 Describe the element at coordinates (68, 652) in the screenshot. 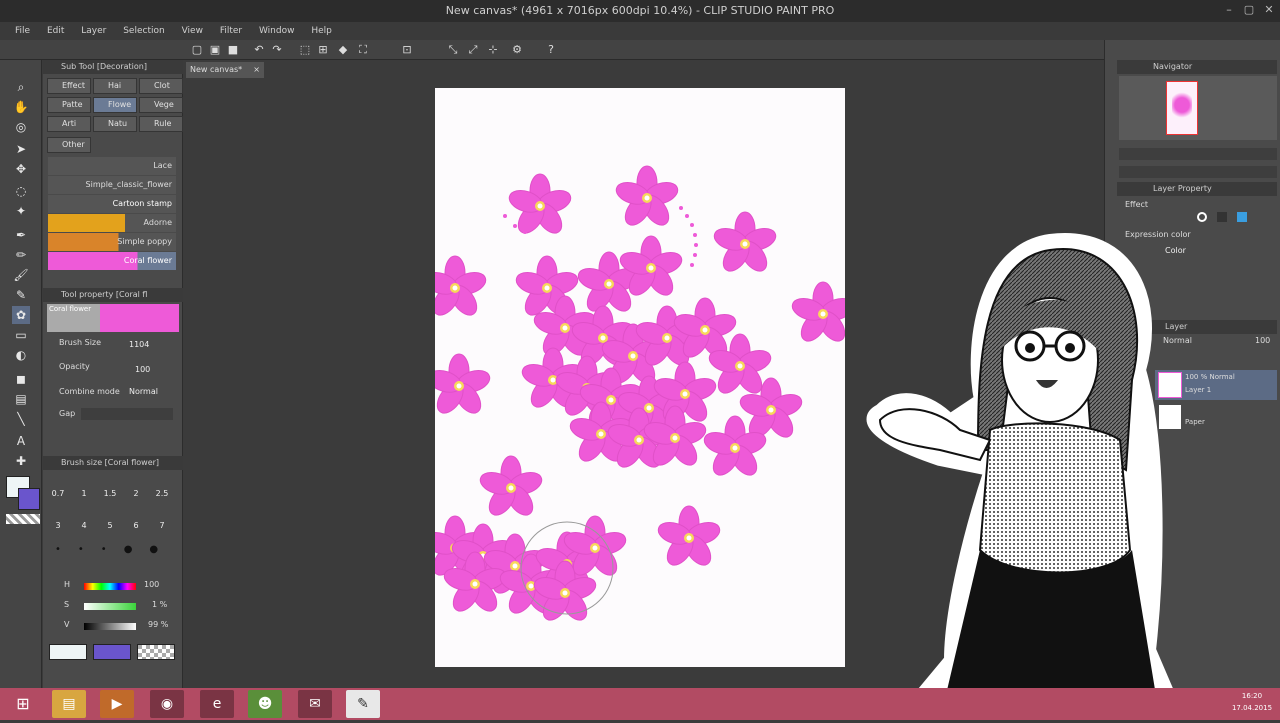

I see `color-main-chip` at that location.